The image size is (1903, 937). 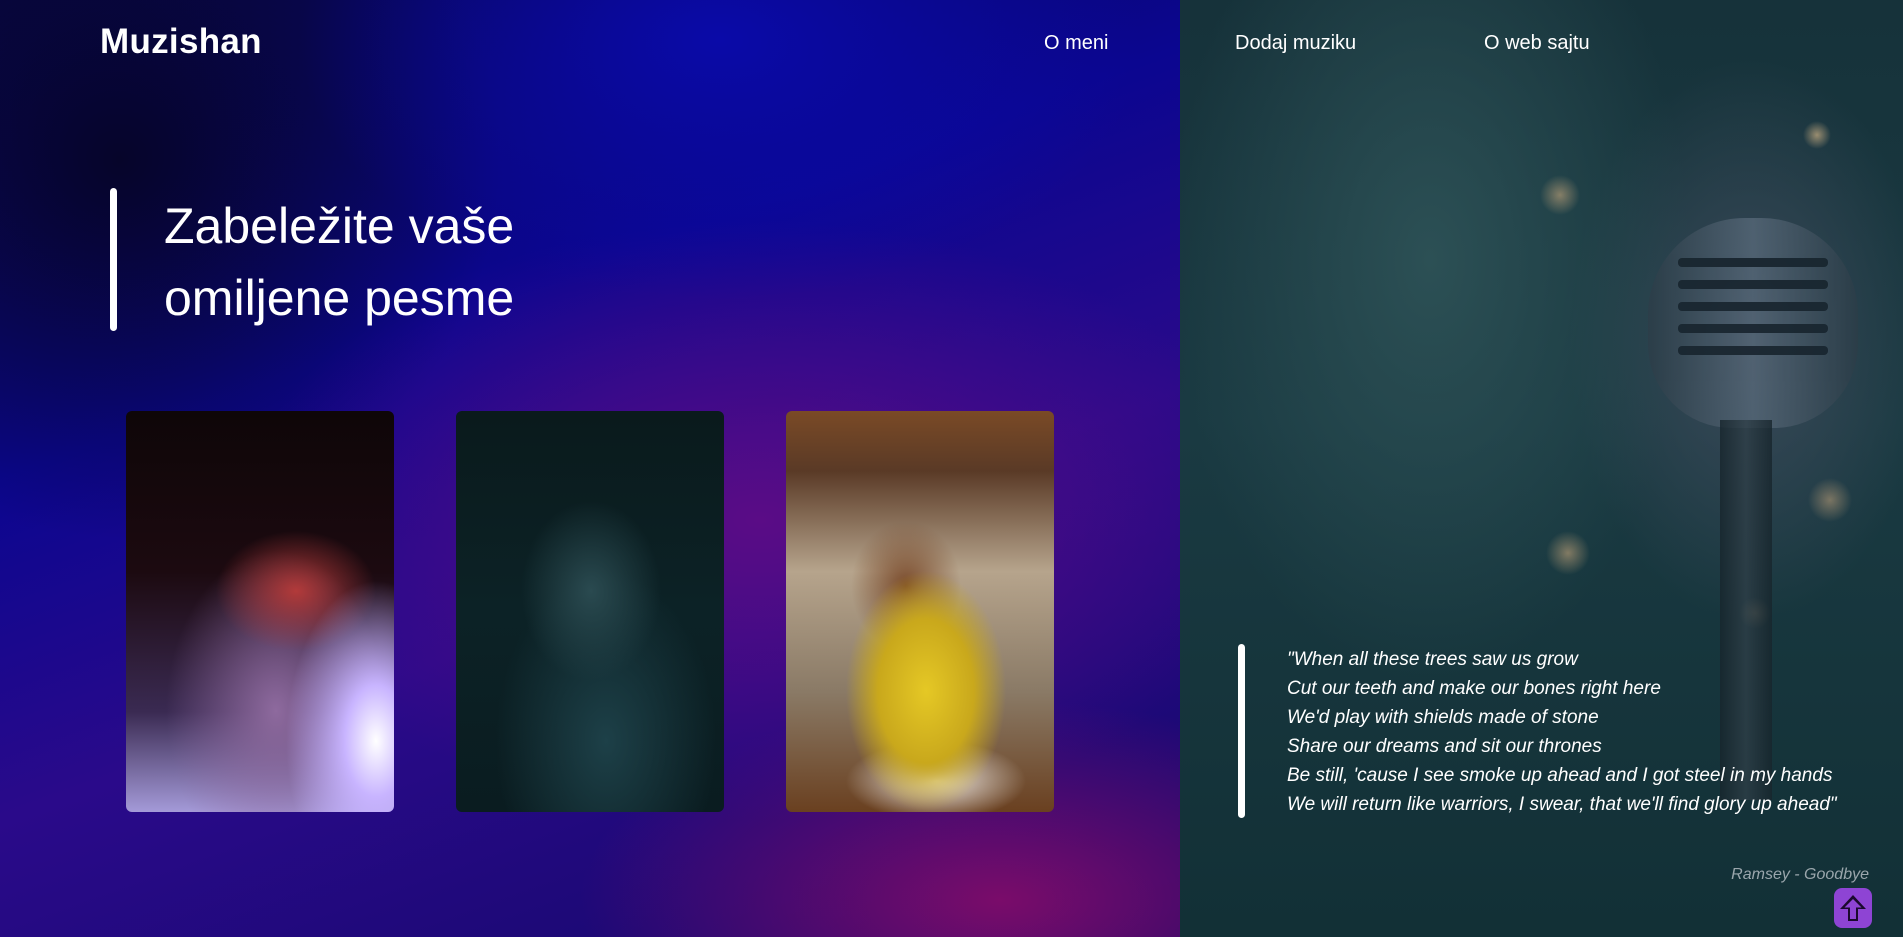 I want to click on quote-author: Ramsey - Goodbye, so click(x=1800, y=874).